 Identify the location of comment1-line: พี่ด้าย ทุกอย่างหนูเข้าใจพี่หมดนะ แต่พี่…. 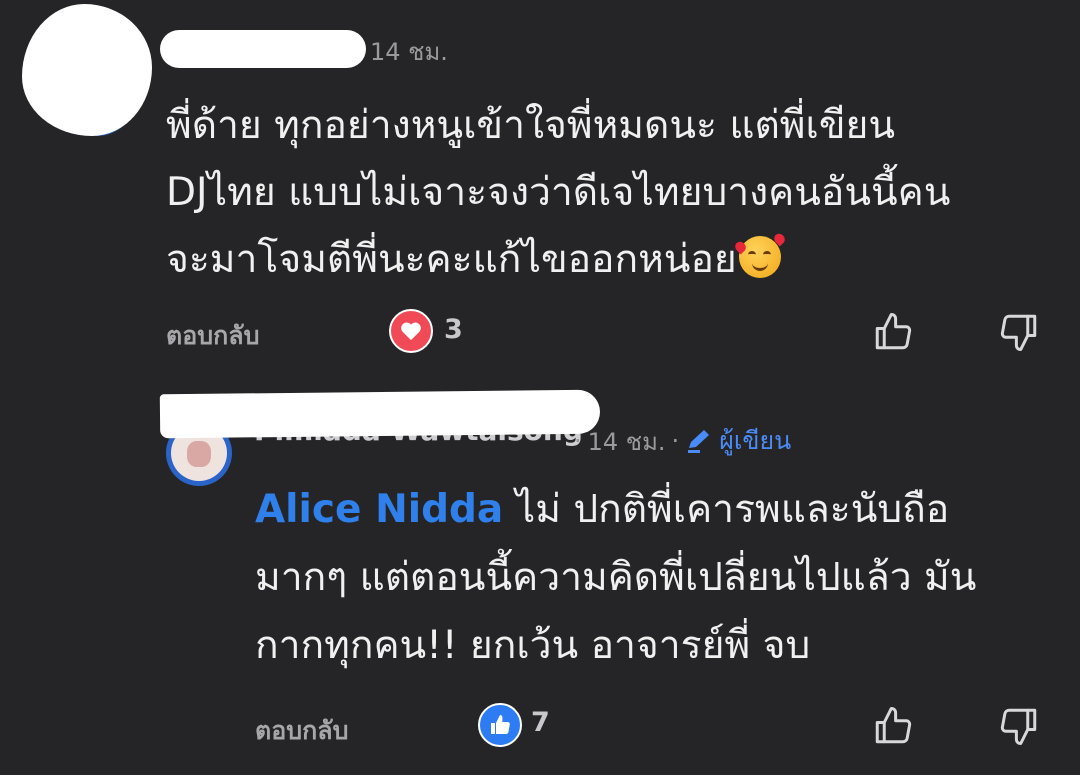
(531, 125).